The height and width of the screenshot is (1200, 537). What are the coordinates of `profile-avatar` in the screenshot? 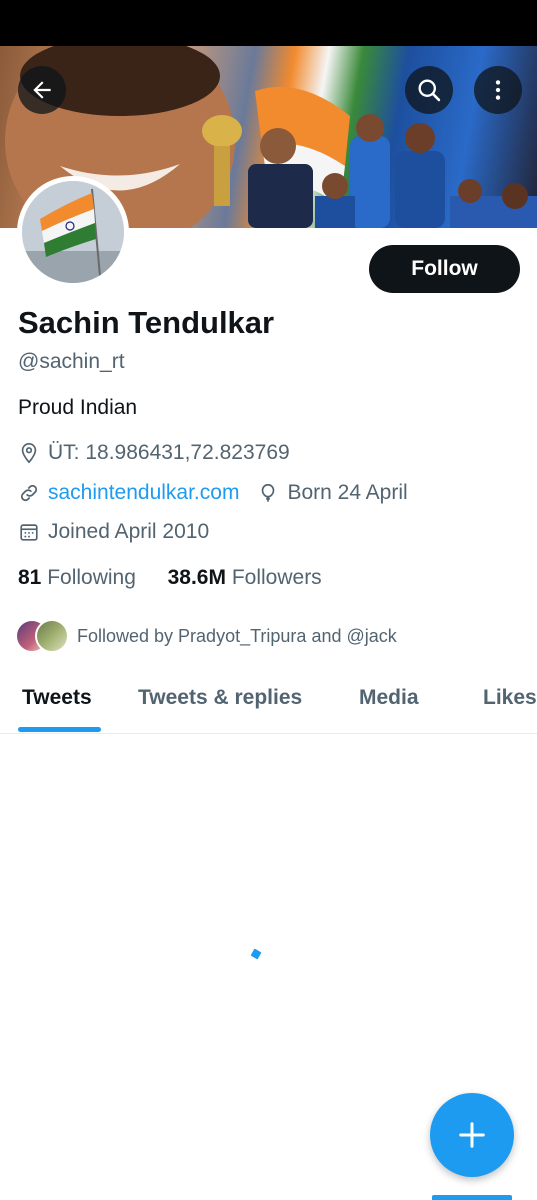 It's located at (73, 232).